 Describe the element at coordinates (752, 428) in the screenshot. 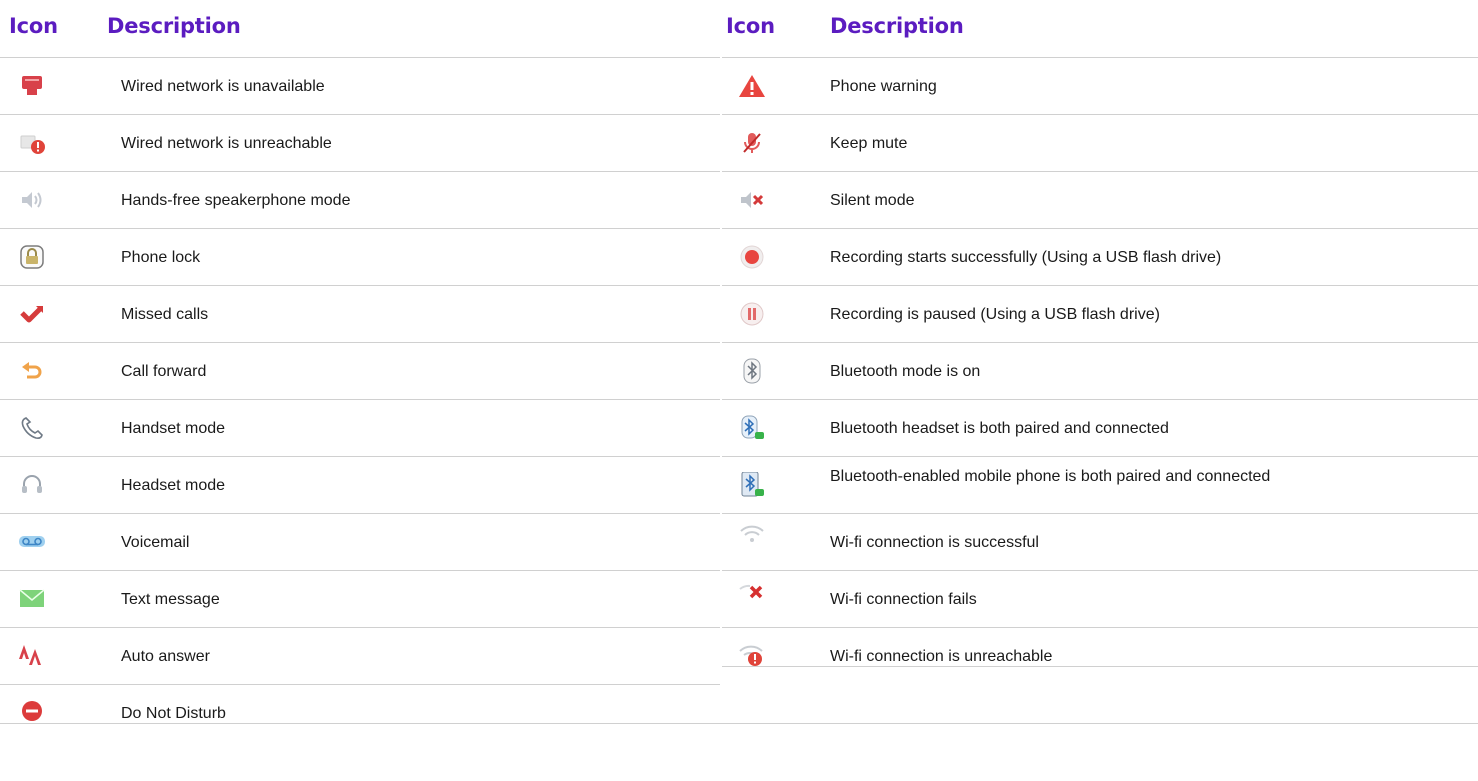

I see `bluetooth-headset-icon` at that location.